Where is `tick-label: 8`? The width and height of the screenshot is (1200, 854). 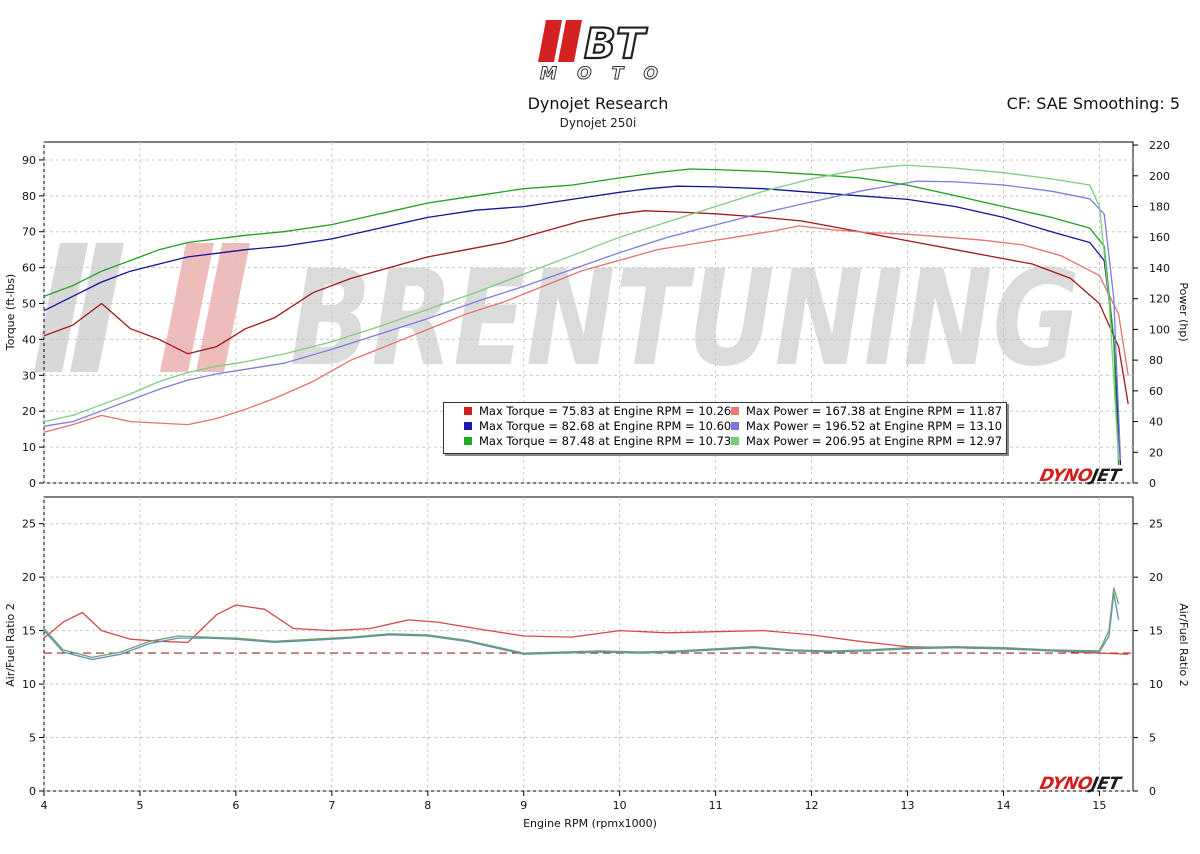 tick-label: 8 is located at coordinates (427, 805).